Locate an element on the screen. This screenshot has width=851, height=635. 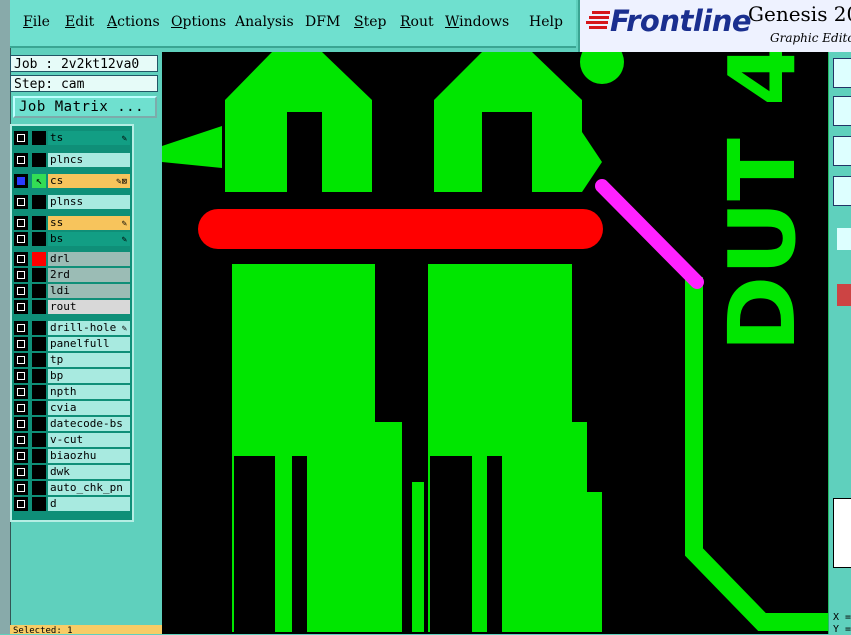
menu-actions: Actions is located at coordinates (133, 22).